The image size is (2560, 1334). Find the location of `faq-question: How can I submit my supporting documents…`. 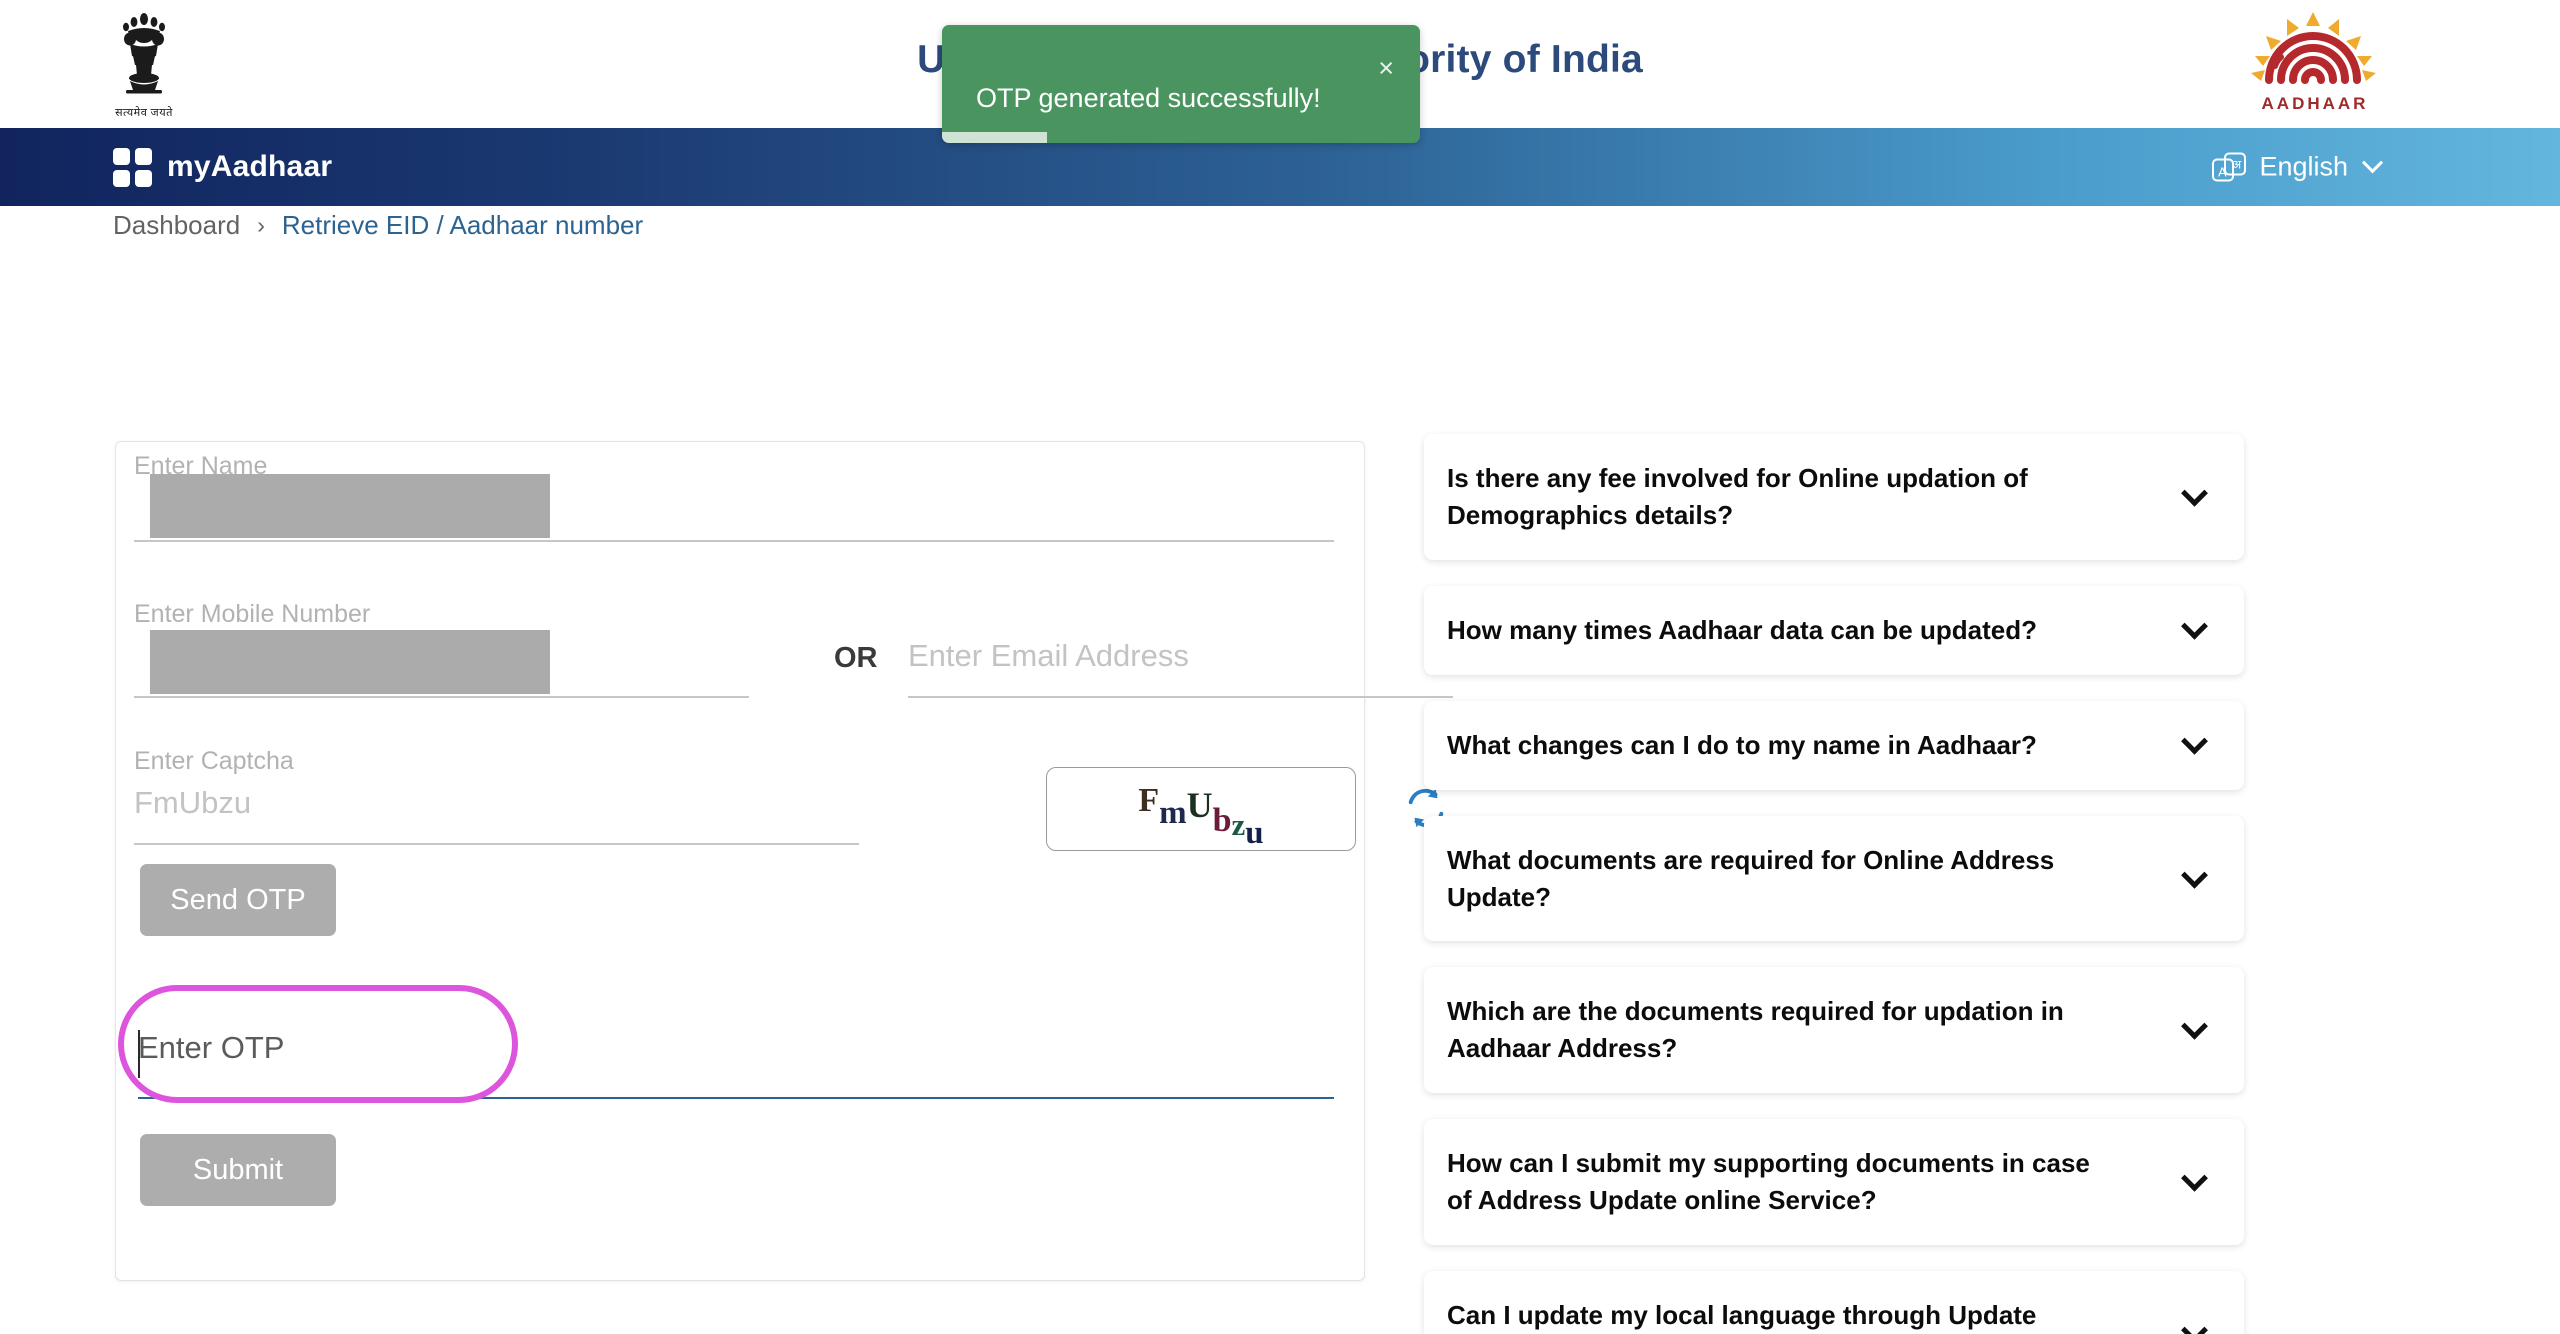

faq-question: How can I submit my supporting documents… is located at coordinates (1768, 1182).